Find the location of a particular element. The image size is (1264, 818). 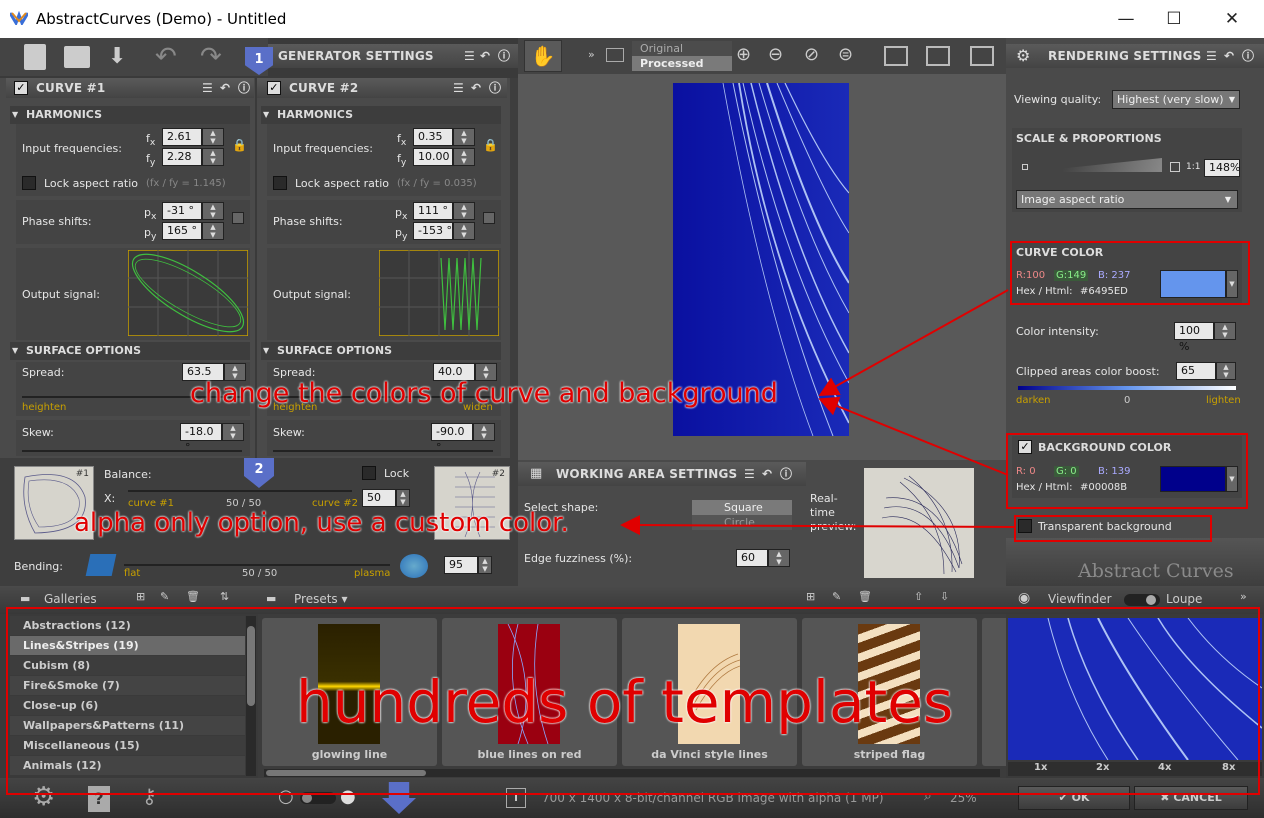

loupe-label: Loupe is located at coordinates (1184, 599).